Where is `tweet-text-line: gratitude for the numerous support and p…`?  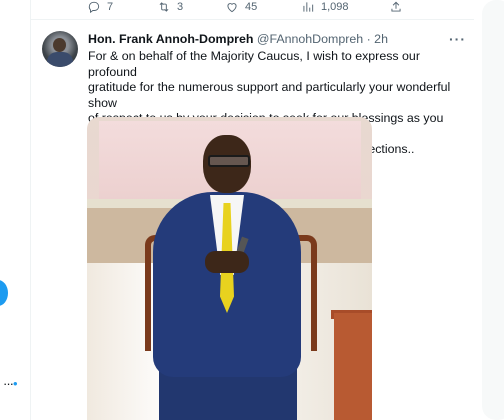
tweet-text-line: gratitude for the numerous support and p… is located at coordinates (269, 95).